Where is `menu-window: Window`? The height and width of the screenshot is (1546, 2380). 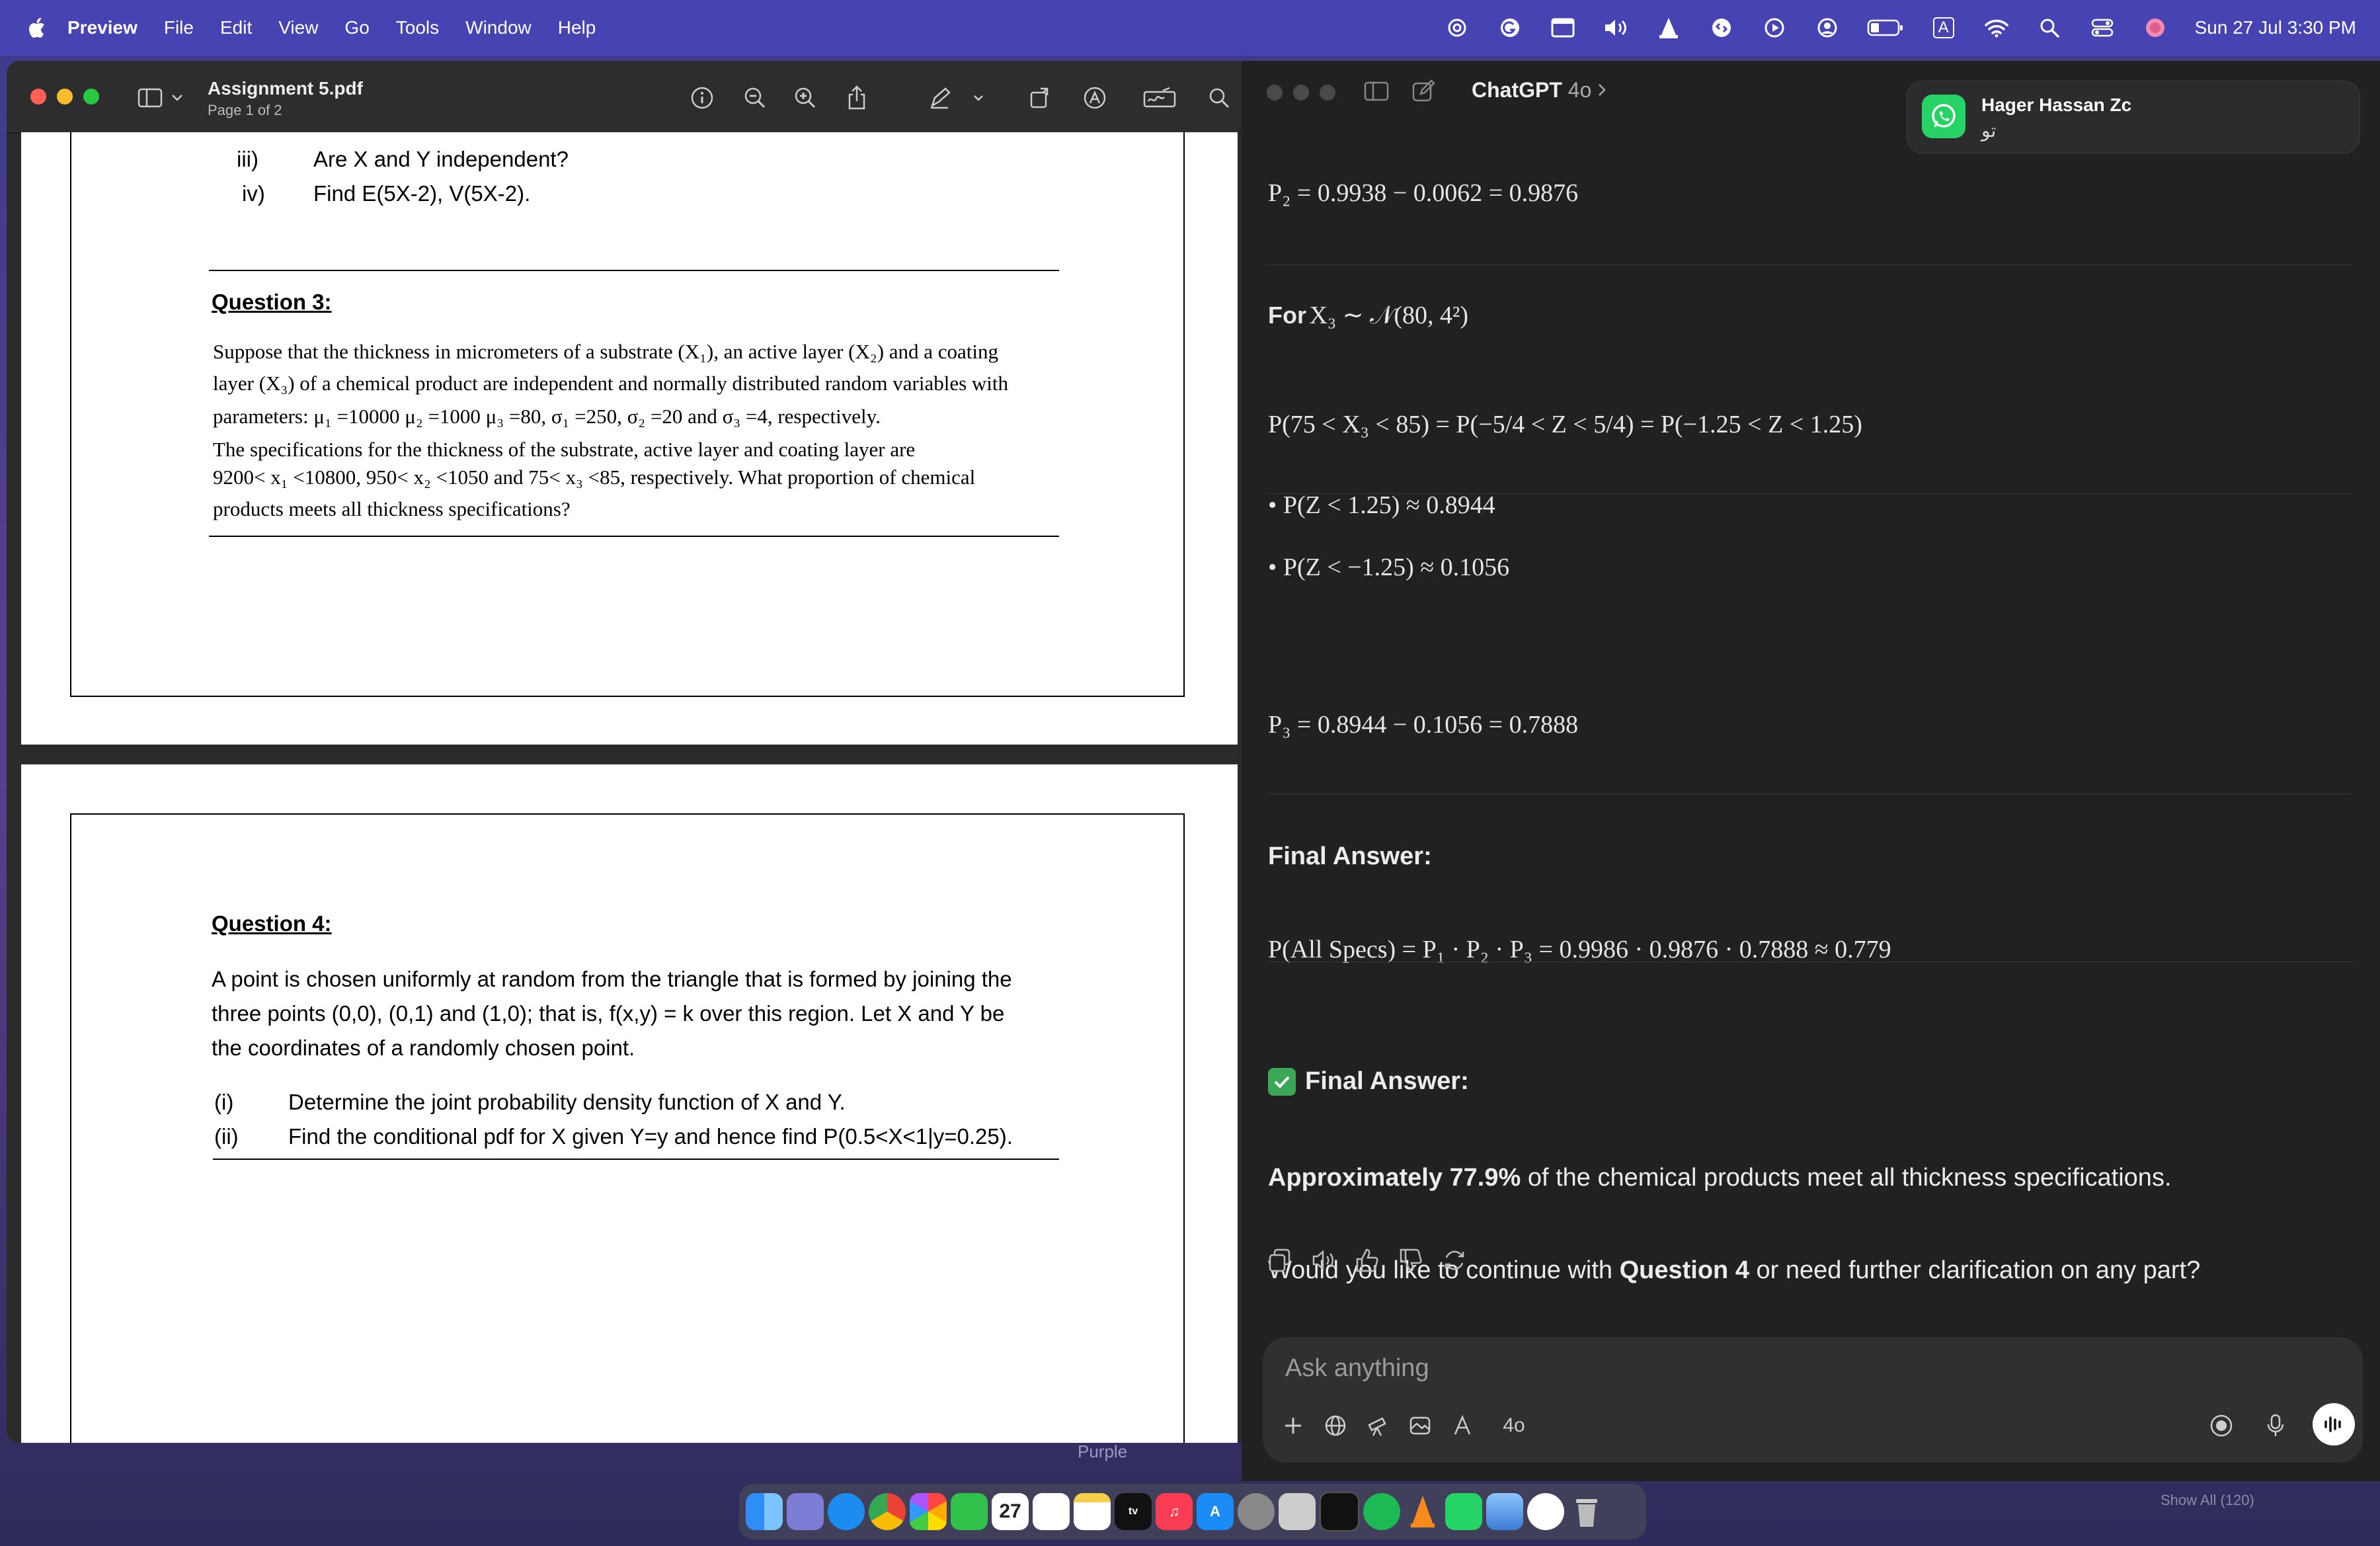
menu-window: Window is located at coordinates (498, 27).